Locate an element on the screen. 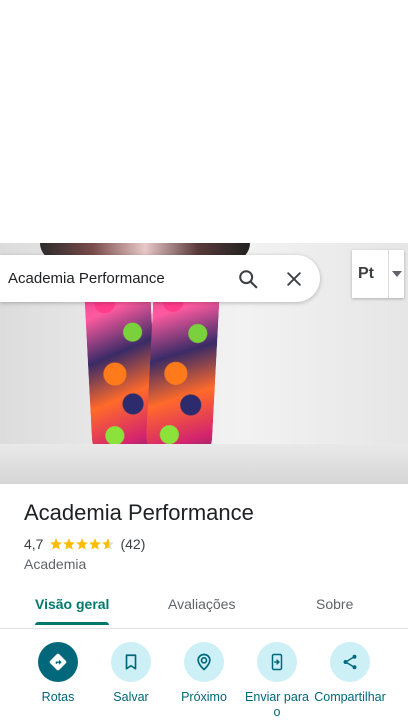 The width and height of the screenshot is (408, 726). close-icon is located at coordinates (294, 279).